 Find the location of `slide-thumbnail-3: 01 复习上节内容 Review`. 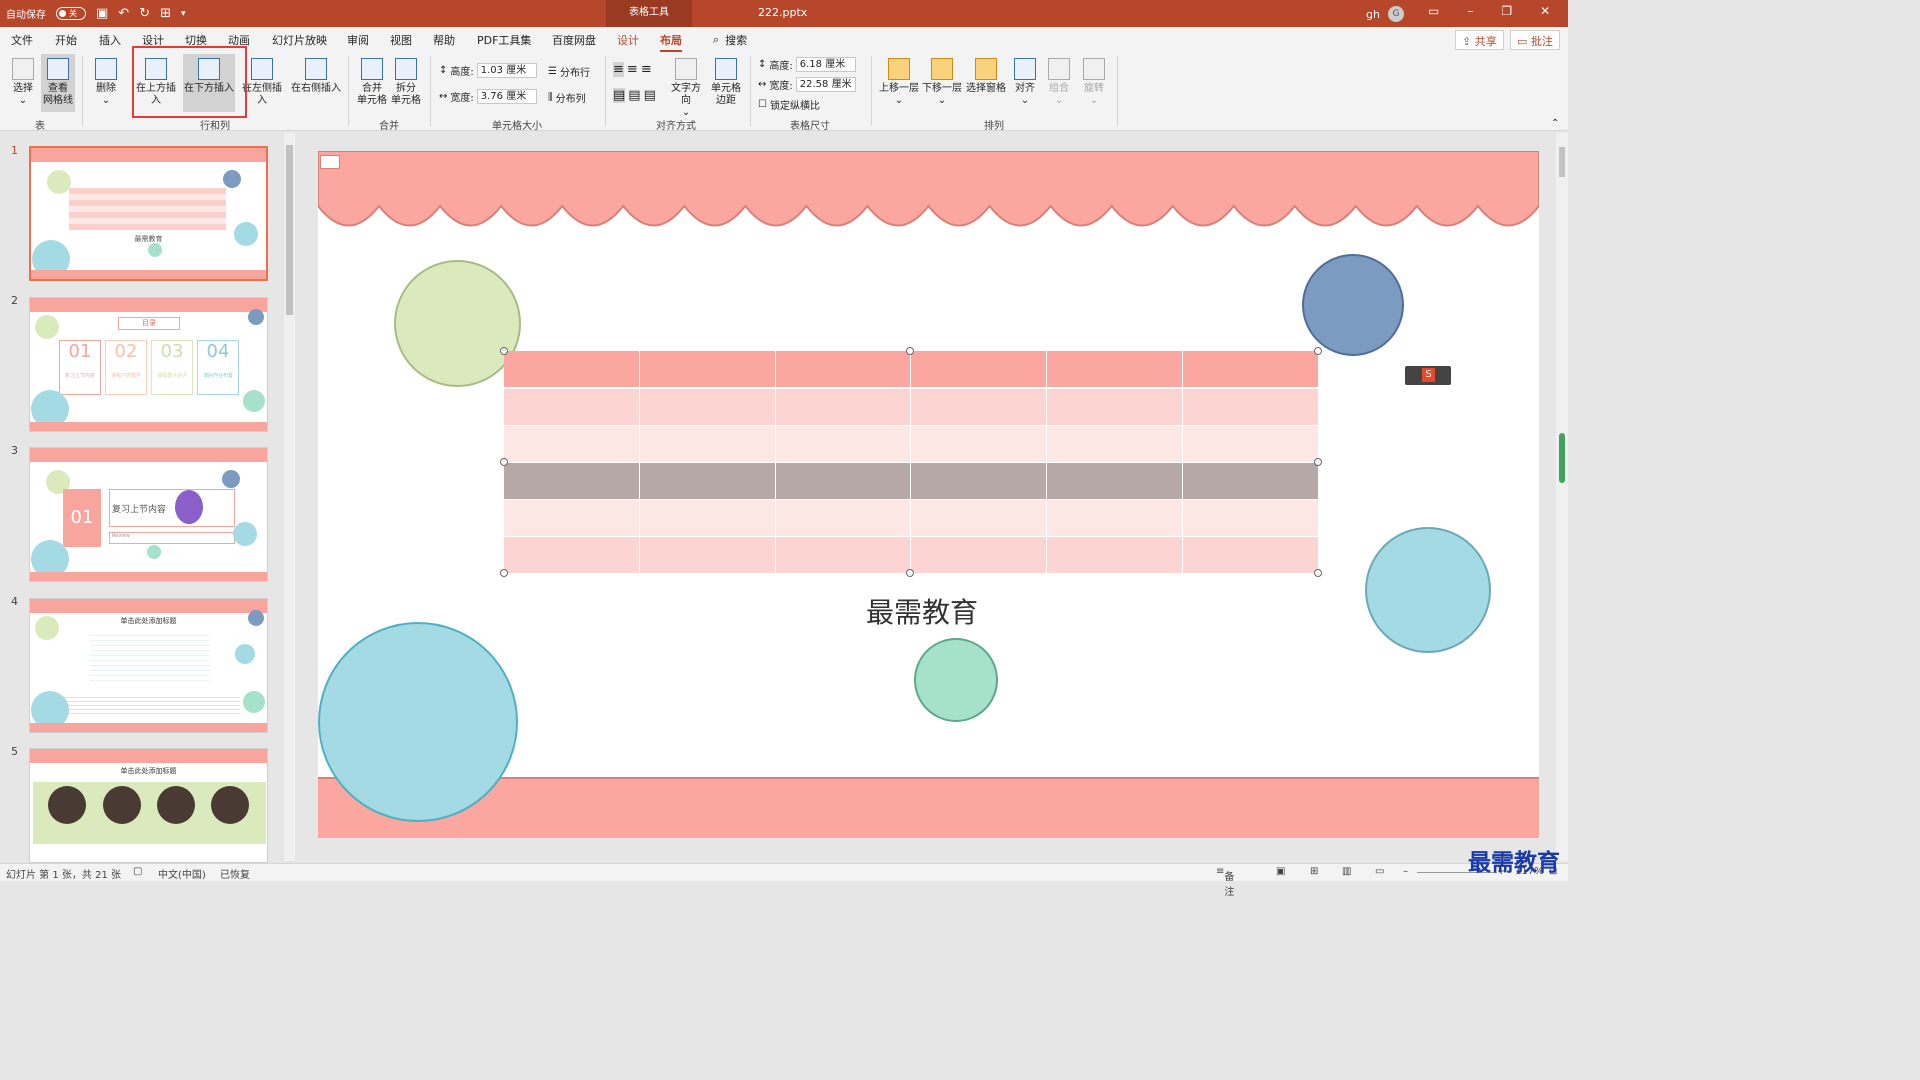

slide-thumbnail-3: 01 复习上节内容 Review is located at coordinates (148, 514).